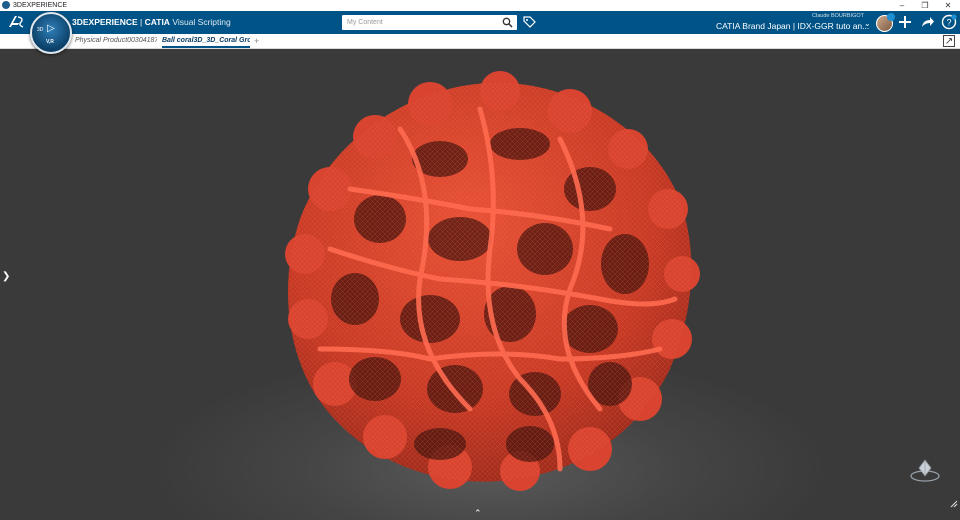 The width and height of the screenshot is (960, 520). I want to click on compass-icon: 3D ▷ V,R, so click(51, 33).